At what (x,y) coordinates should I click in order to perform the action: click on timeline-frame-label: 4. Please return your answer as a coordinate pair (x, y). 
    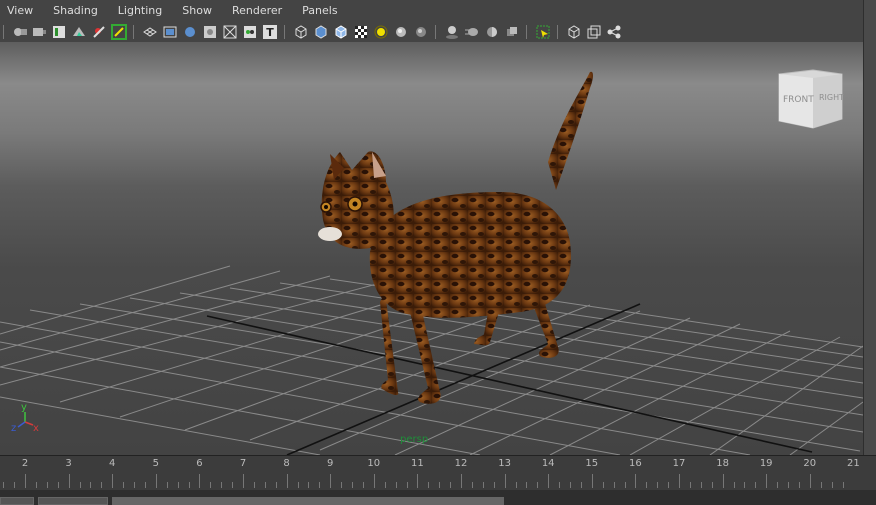
    Looking at the image, I should click on (112, 463).